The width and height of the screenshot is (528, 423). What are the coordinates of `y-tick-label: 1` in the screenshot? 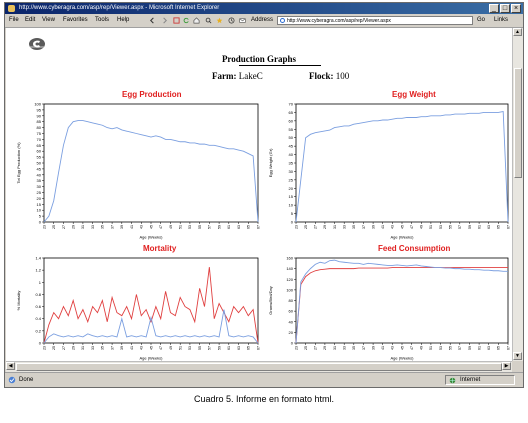 It's located at (40, 282).